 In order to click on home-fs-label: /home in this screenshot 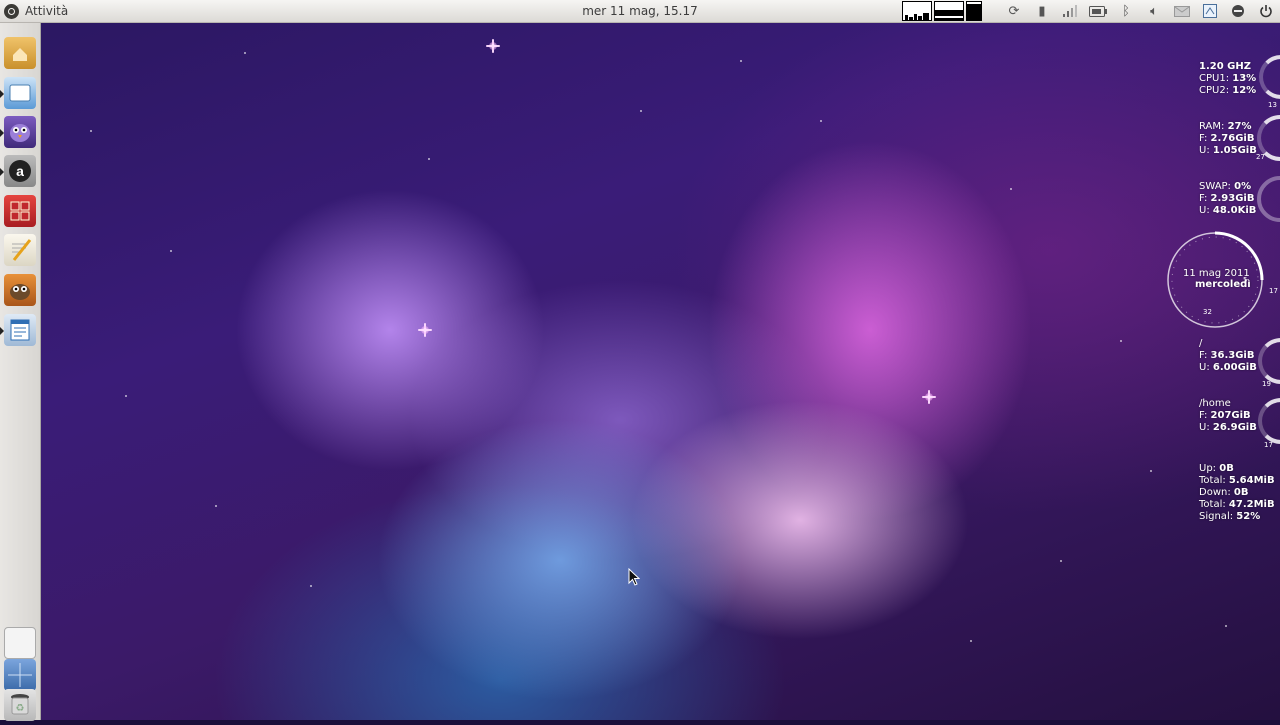, I will do `click(1215, 403)`.